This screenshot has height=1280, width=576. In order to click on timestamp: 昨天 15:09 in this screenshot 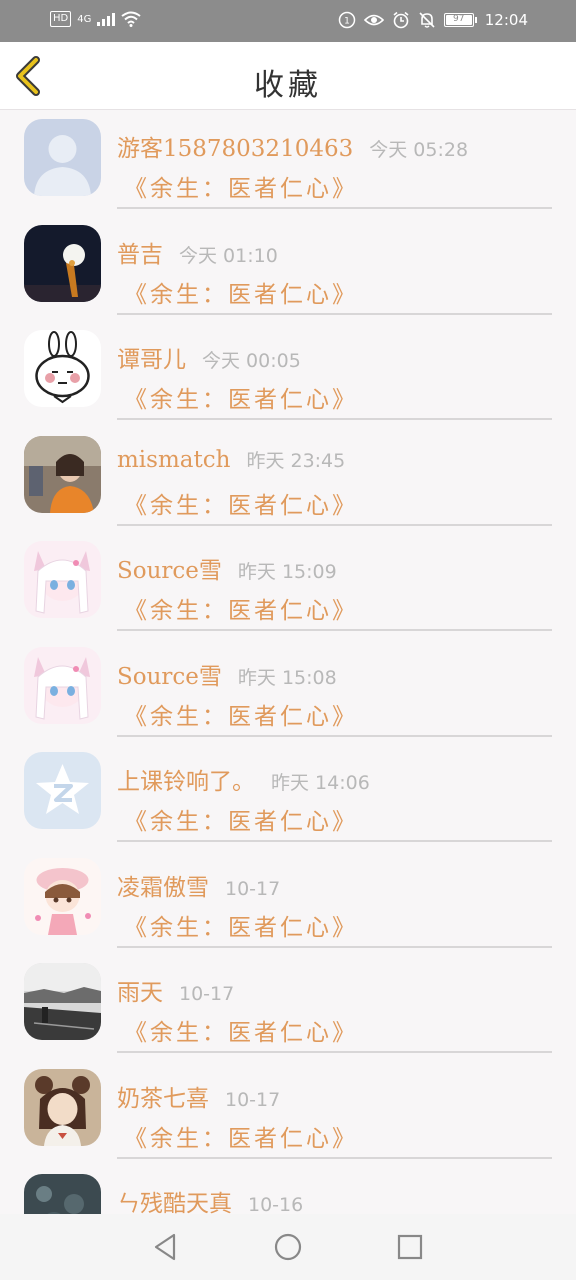, I will do `click(287, 572)`.